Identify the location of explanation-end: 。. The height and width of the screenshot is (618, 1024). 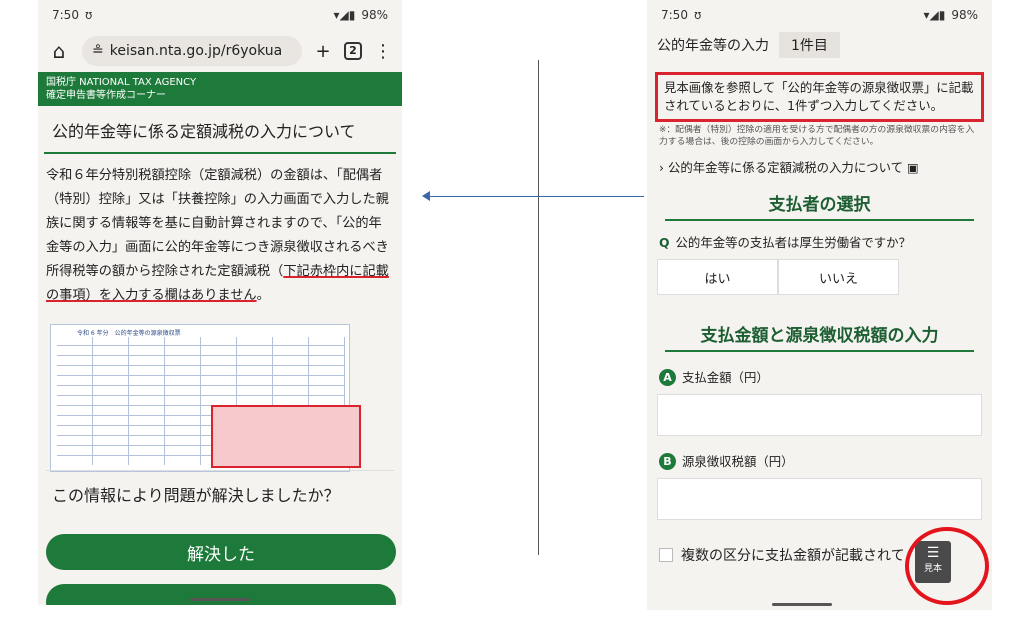
(263, 295).